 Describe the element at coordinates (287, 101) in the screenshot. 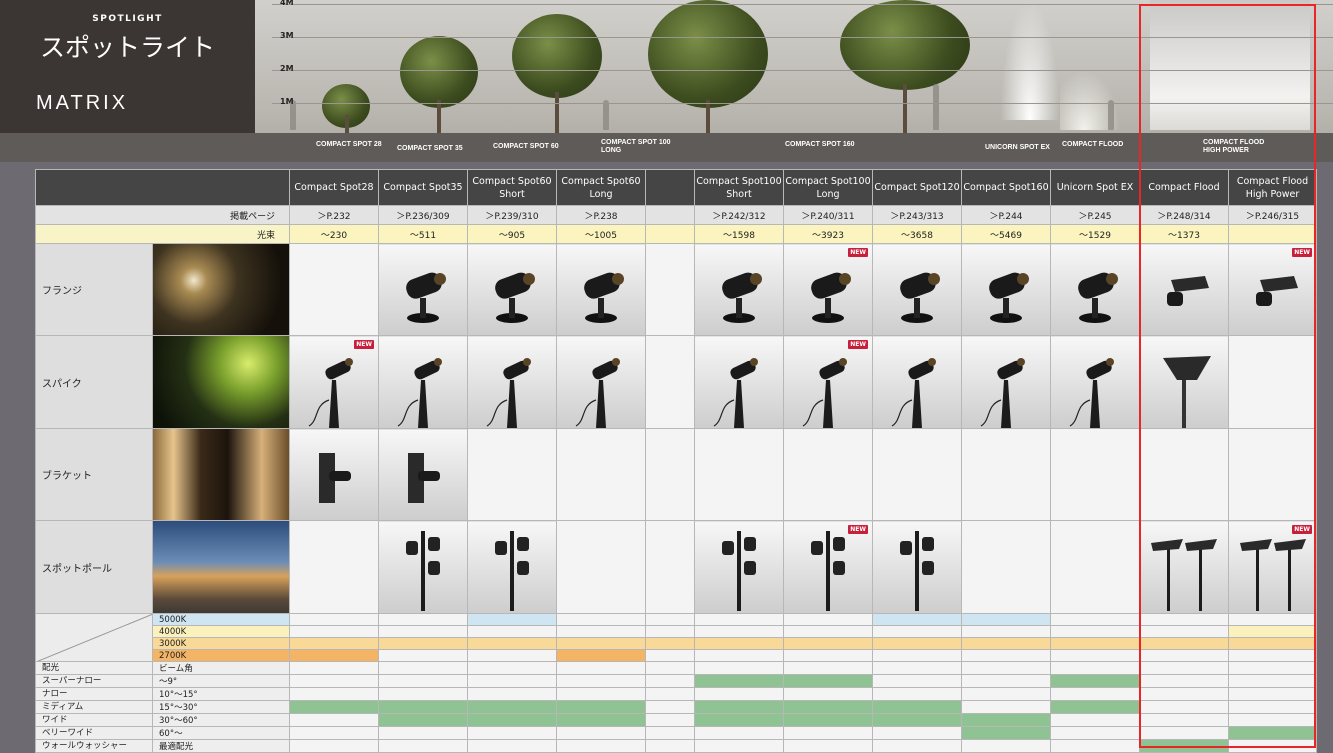

I see `scale-label: 1M` at that location.